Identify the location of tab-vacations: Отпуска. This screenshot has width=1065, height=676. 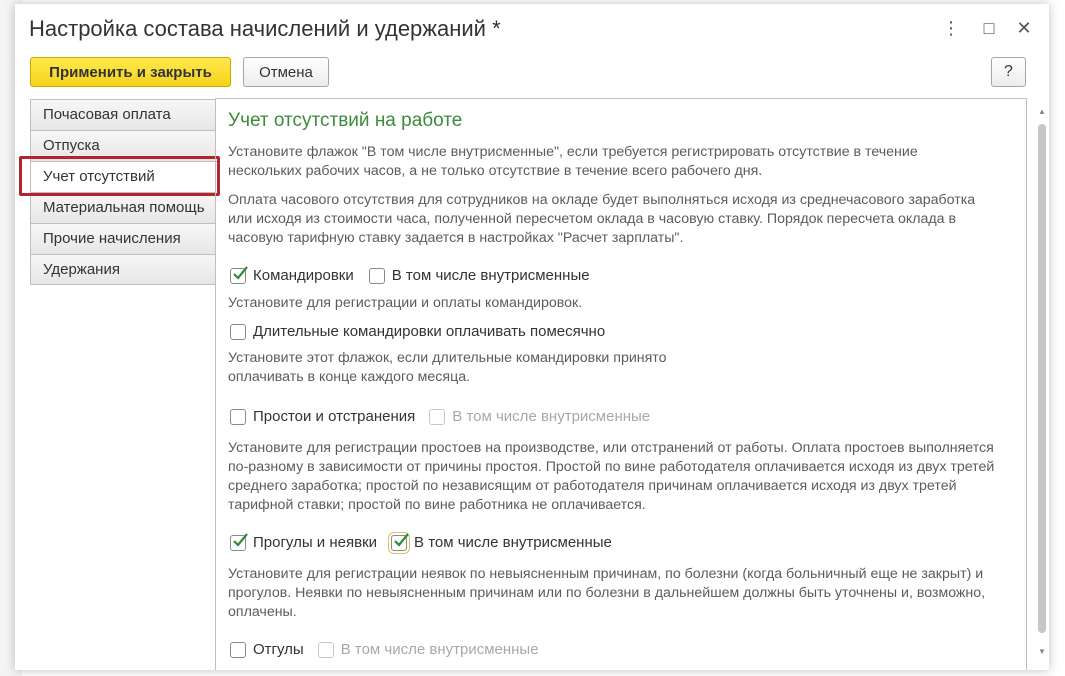
(123, 145).